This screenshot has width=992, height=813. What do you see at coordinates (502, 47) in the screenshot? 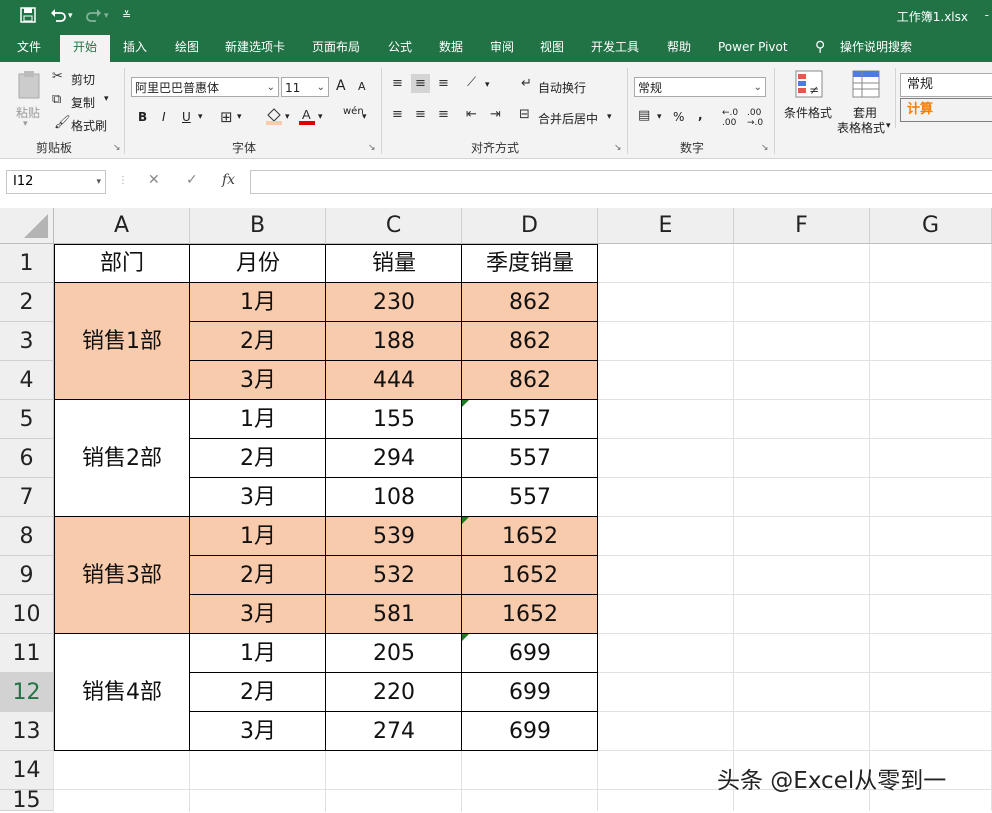
I see `tab-review: 审阅` at bounding box center [502, 47].